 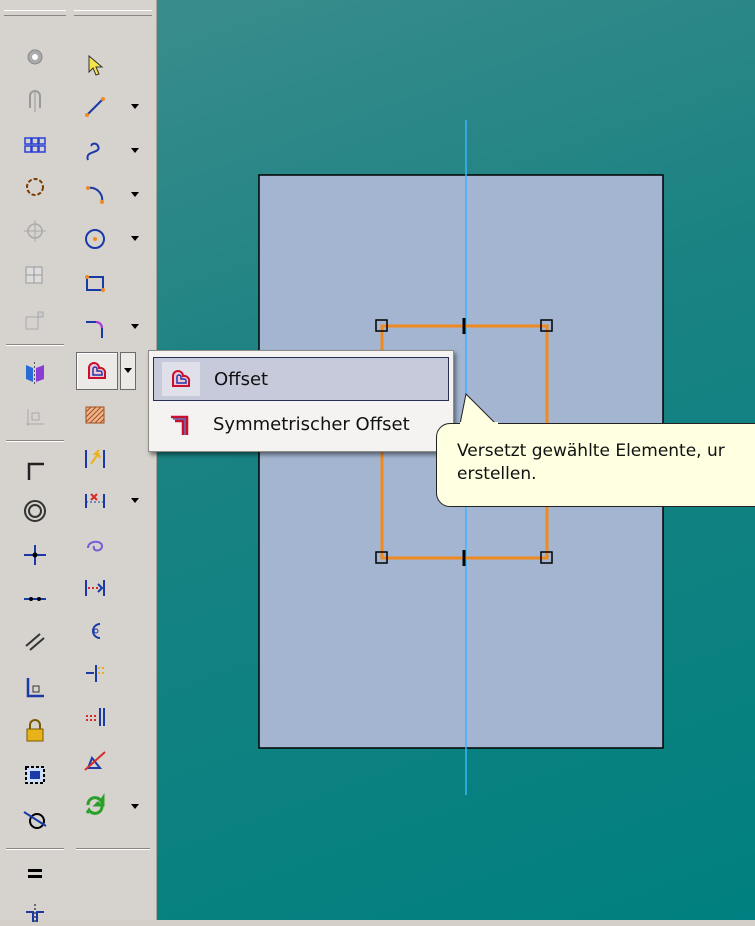 What do you see at coordinates (35, 511) in the screenshot?
I see `concentric-icon` at bounding box center [35, 511].